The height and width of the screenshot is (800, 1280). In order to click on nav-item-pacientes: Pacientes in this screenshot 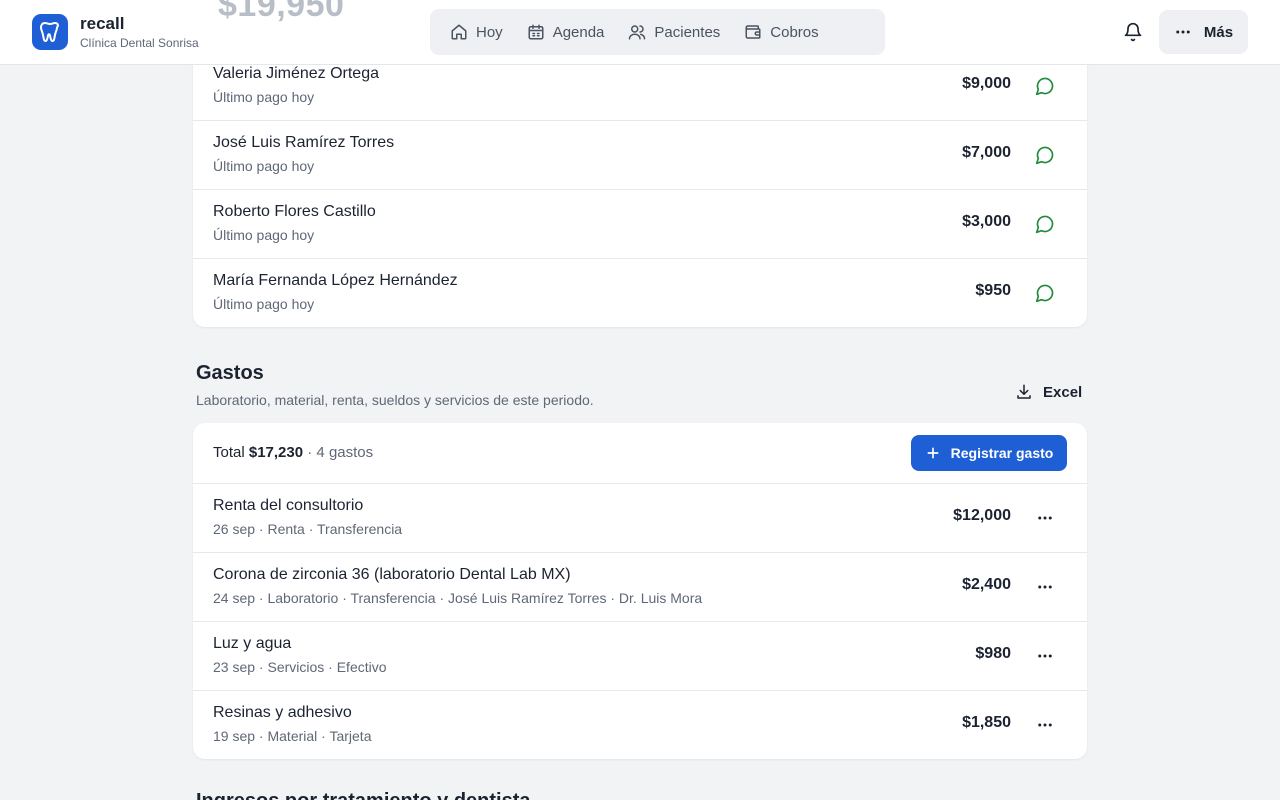, I will do `click(674, 32)`.